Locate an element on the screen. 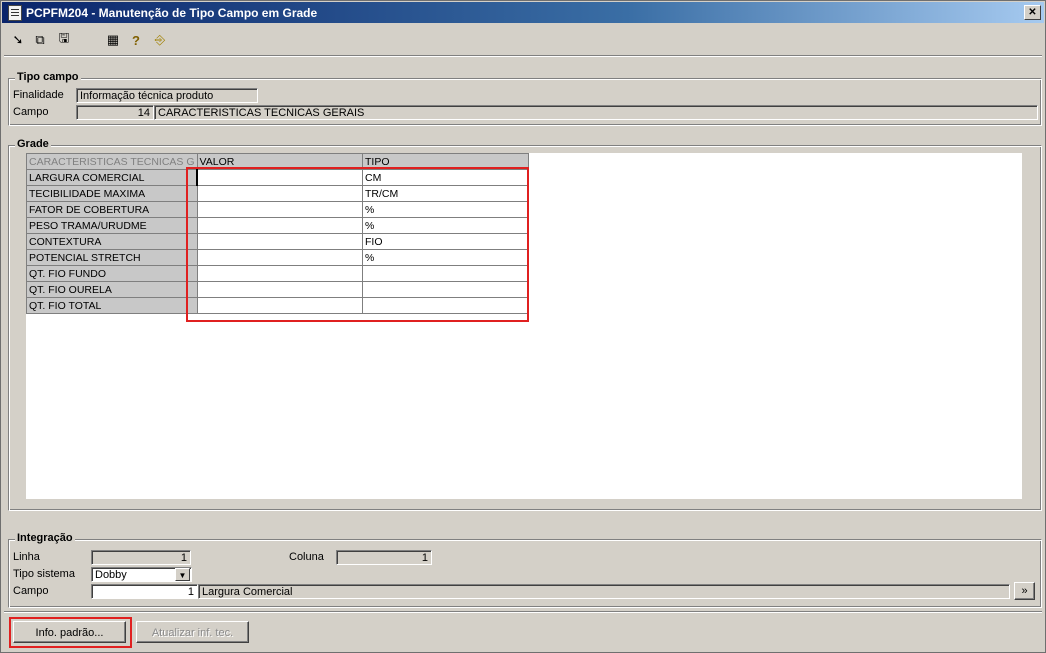 The width and height of the screenshot is (1046, 653). highlight-box-button is located at coordinates (70, 632).